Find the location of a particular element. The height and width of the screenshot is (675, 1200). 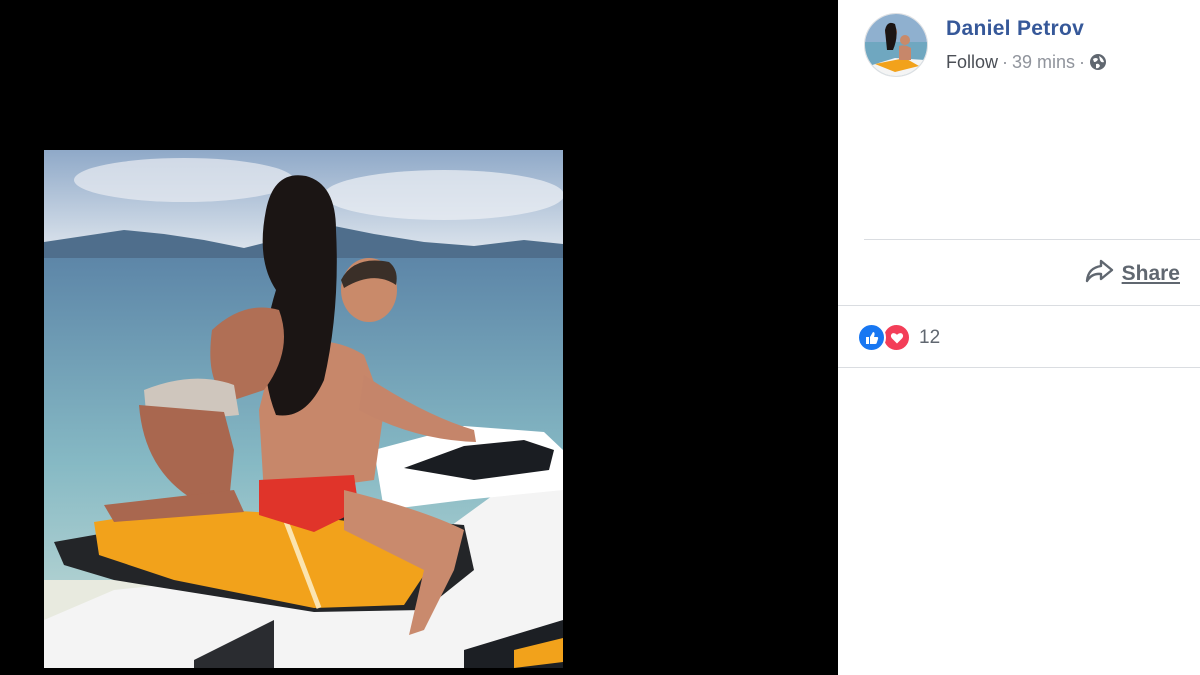

post-meta: Follow · 39 mins · is located at coordinates (1026, 64).